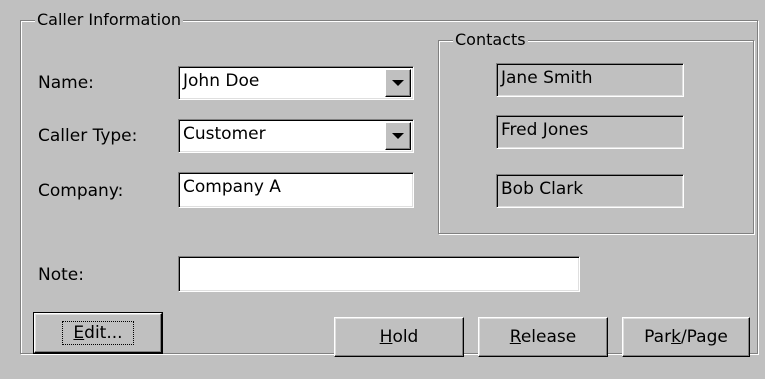 The width and height of the screenshot is (765, 379). I want to click on caller-type-combobox: Customer, so click(296, 136).